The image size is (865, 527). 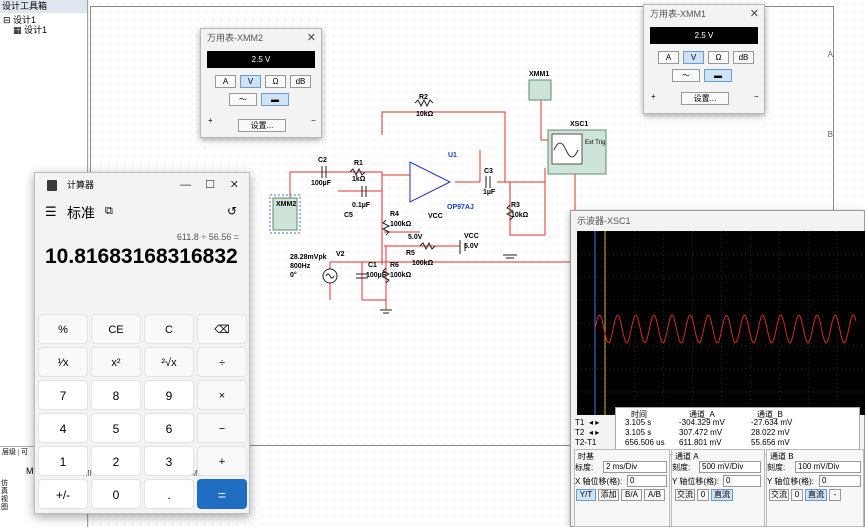 What do you see at coordinates (638, 432) in the screenshot?
I see `readout-t2-time: 3.105 s` at bounding box center [638, 432].